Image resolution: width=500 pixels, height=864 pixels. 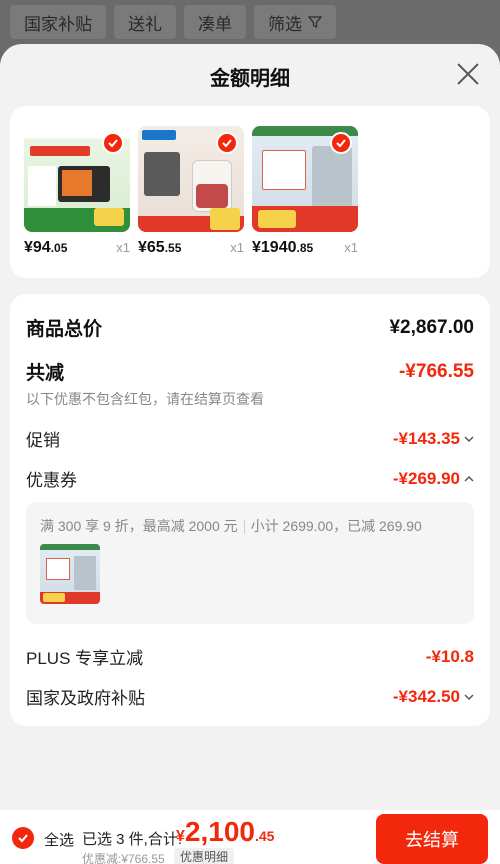 What do you see at coordinates (250, 22) in the screenshot?
I see `filter-bar: 国家补贴 送礼 凑单 筛选` at bounding box center [250, 22].